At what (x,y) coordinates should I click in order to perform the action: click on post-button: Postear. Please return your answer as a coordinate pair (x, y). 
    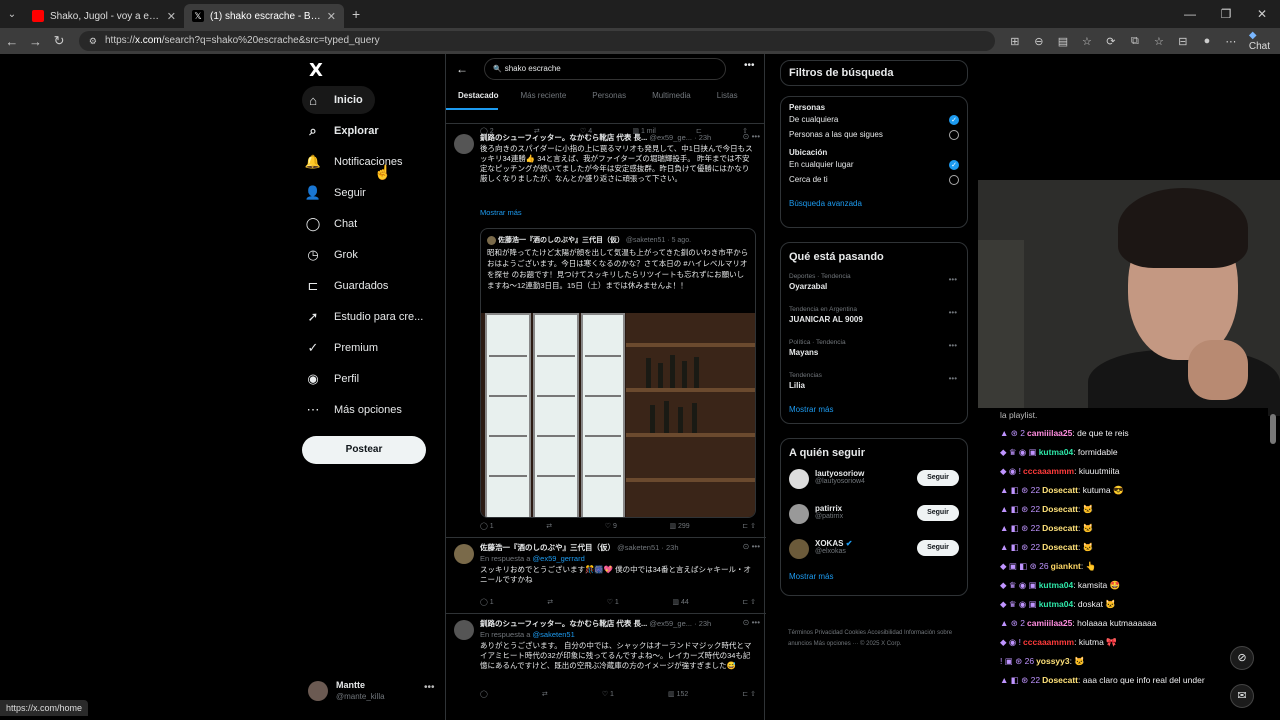
    Looking at the image, I should click on (364, 450).